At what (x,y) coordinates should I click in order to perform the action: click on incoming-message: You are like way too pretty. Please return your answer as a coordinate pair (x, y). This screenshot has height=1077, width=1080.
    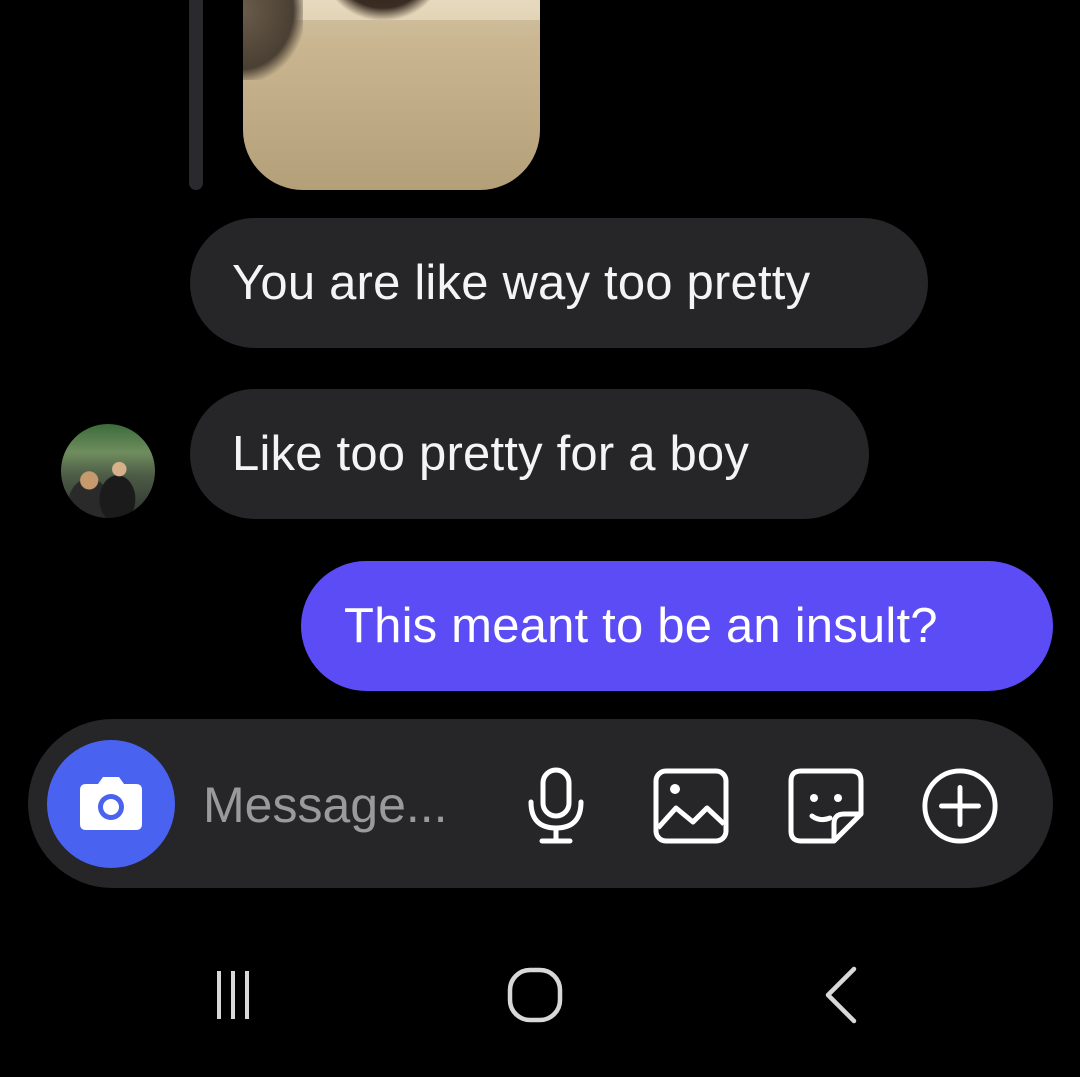
    Looking at the image, I should click on (559, 283).